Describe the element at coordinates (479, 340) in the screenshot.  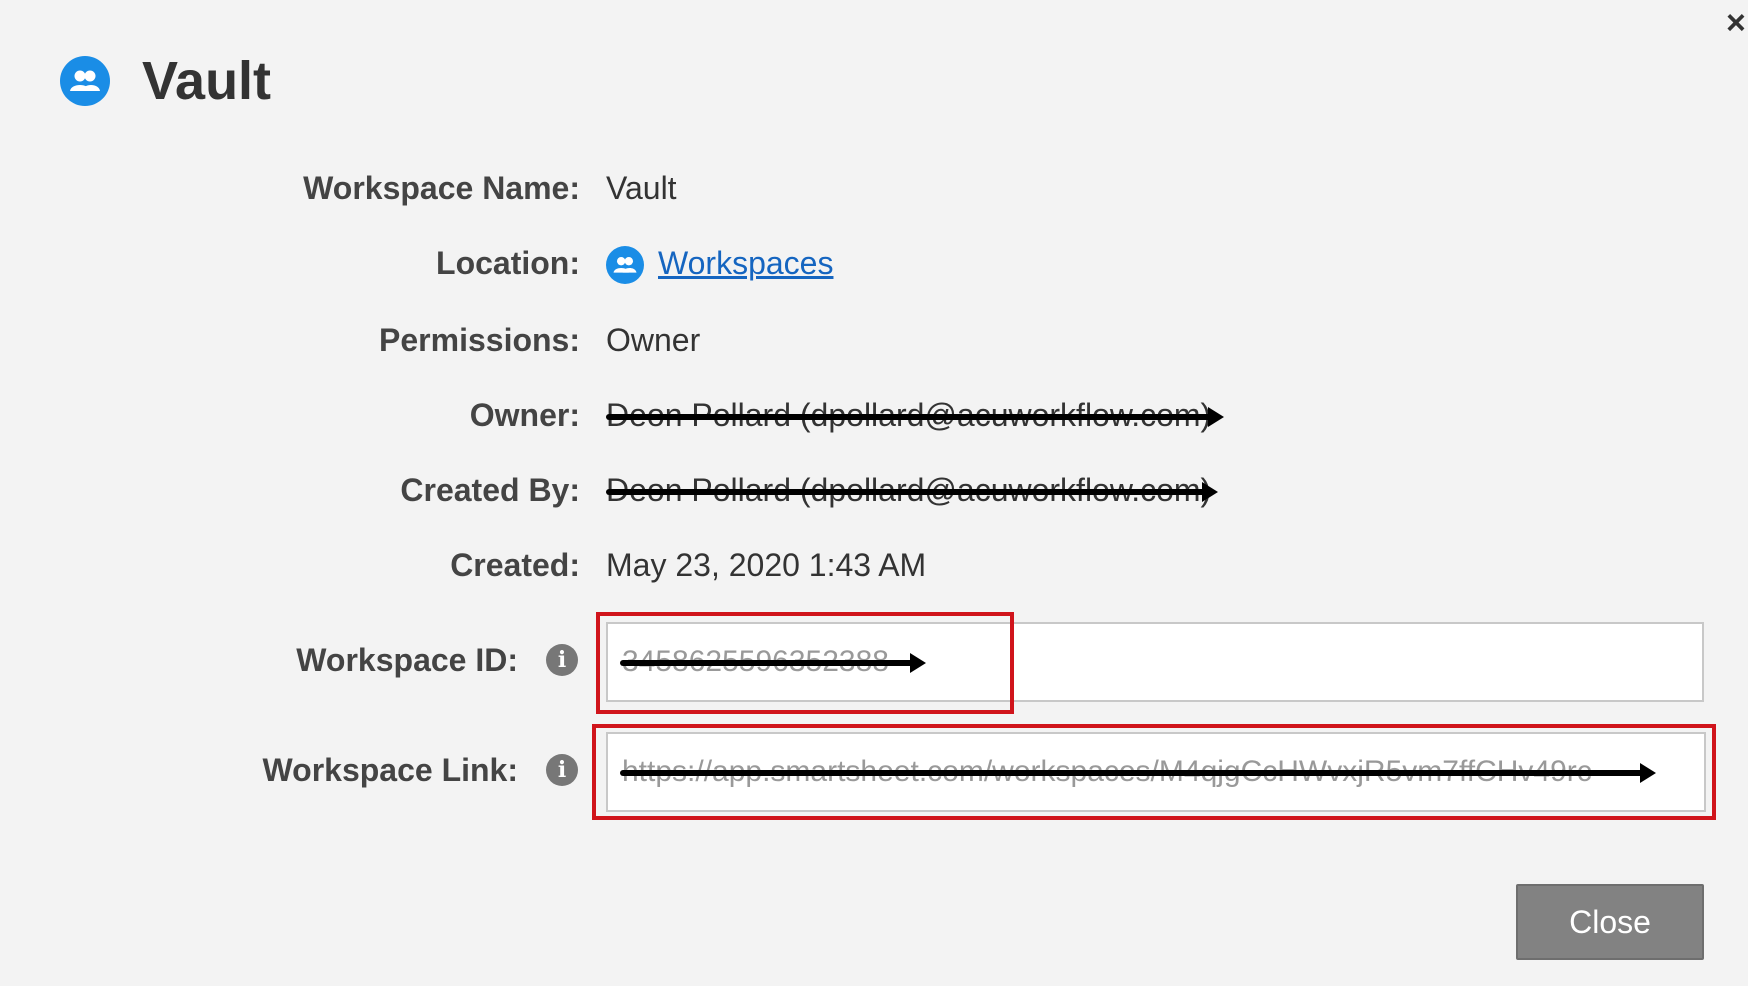
I see `permissions-label: Permissions:` at that location.